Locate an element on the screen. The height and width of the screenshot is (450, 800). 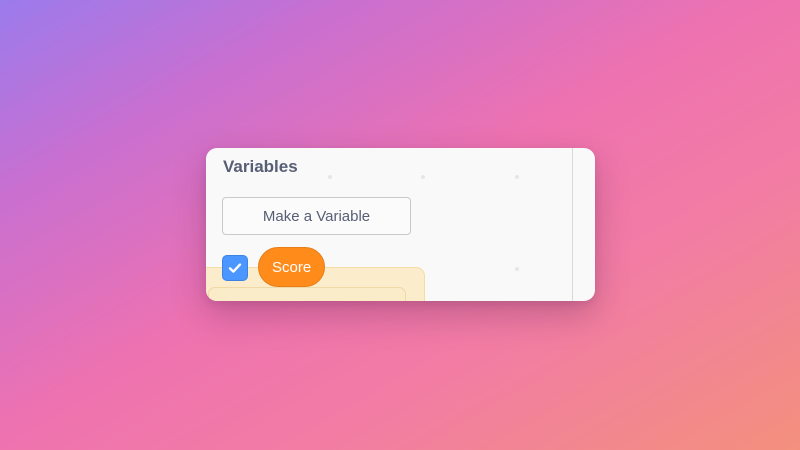
category-title: Variables is located at coordinates (260, 166).